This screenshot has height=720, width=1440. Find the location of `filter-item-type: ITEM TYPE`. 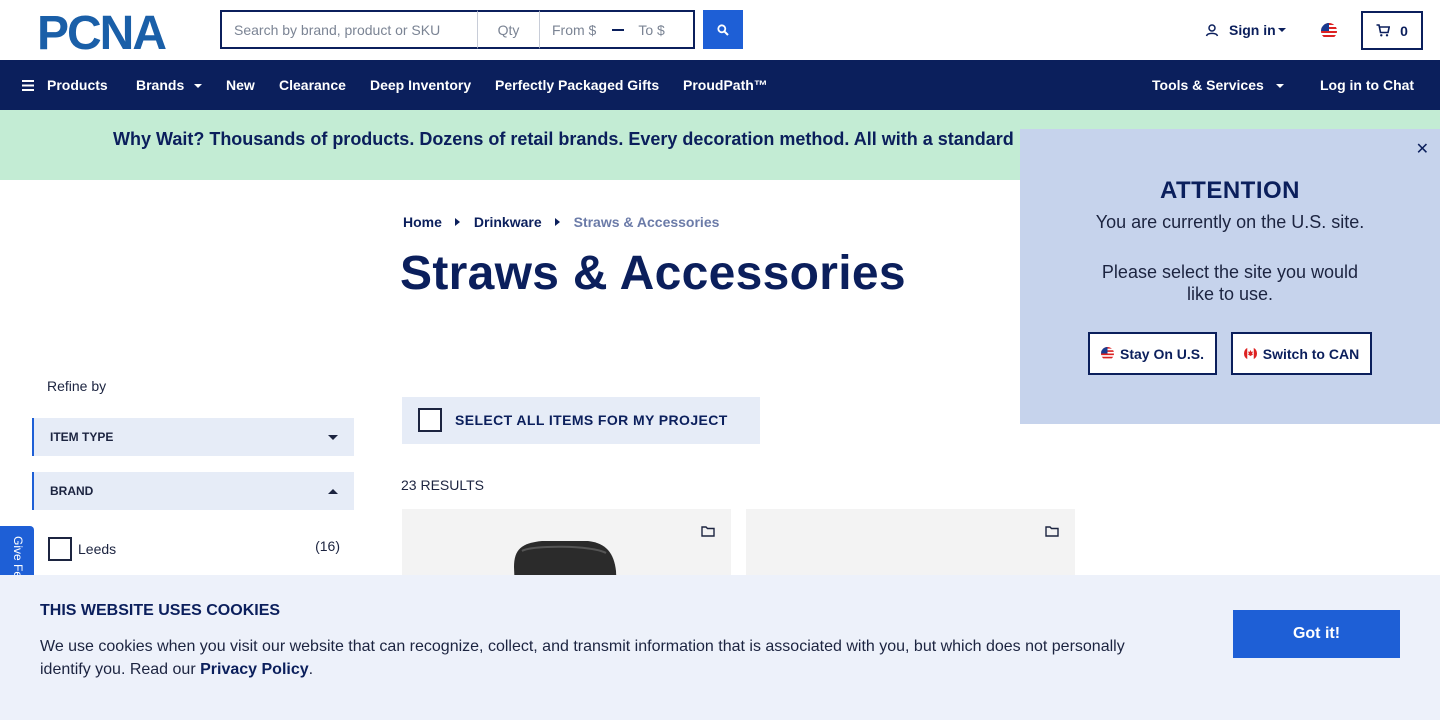

filter-item-type: ITEM TYPE is located at coordinates (193, 437).